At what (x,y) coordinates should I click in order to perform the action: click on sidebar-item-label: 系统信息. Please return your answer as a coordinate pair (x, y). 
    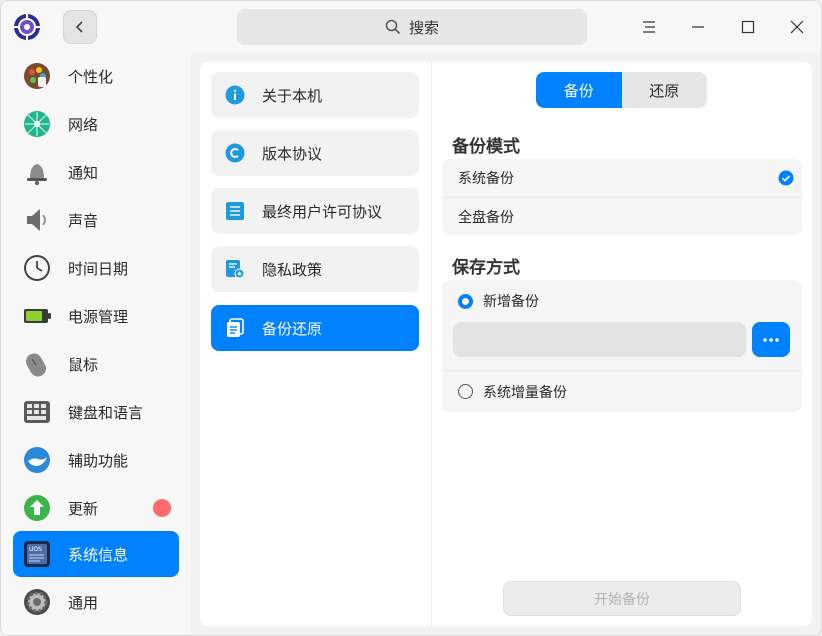
    Looking at the image, I should click on (98, 554).